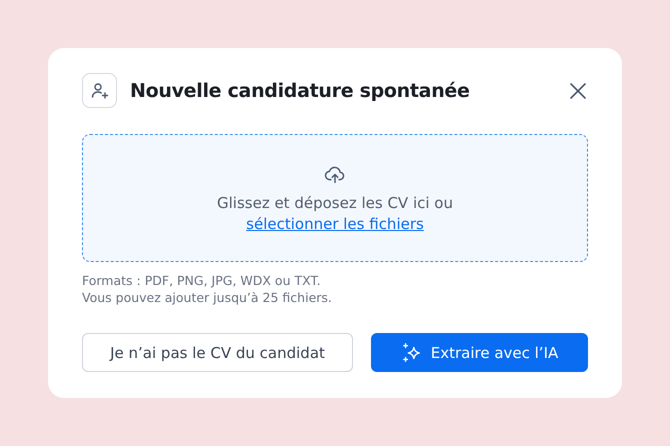 This screenshot has width=670, height=446. Describe the element at coordinates (300, 91) in the screenshot. I see `dialog-title: Nouvelle candidature spontanée` at that location.